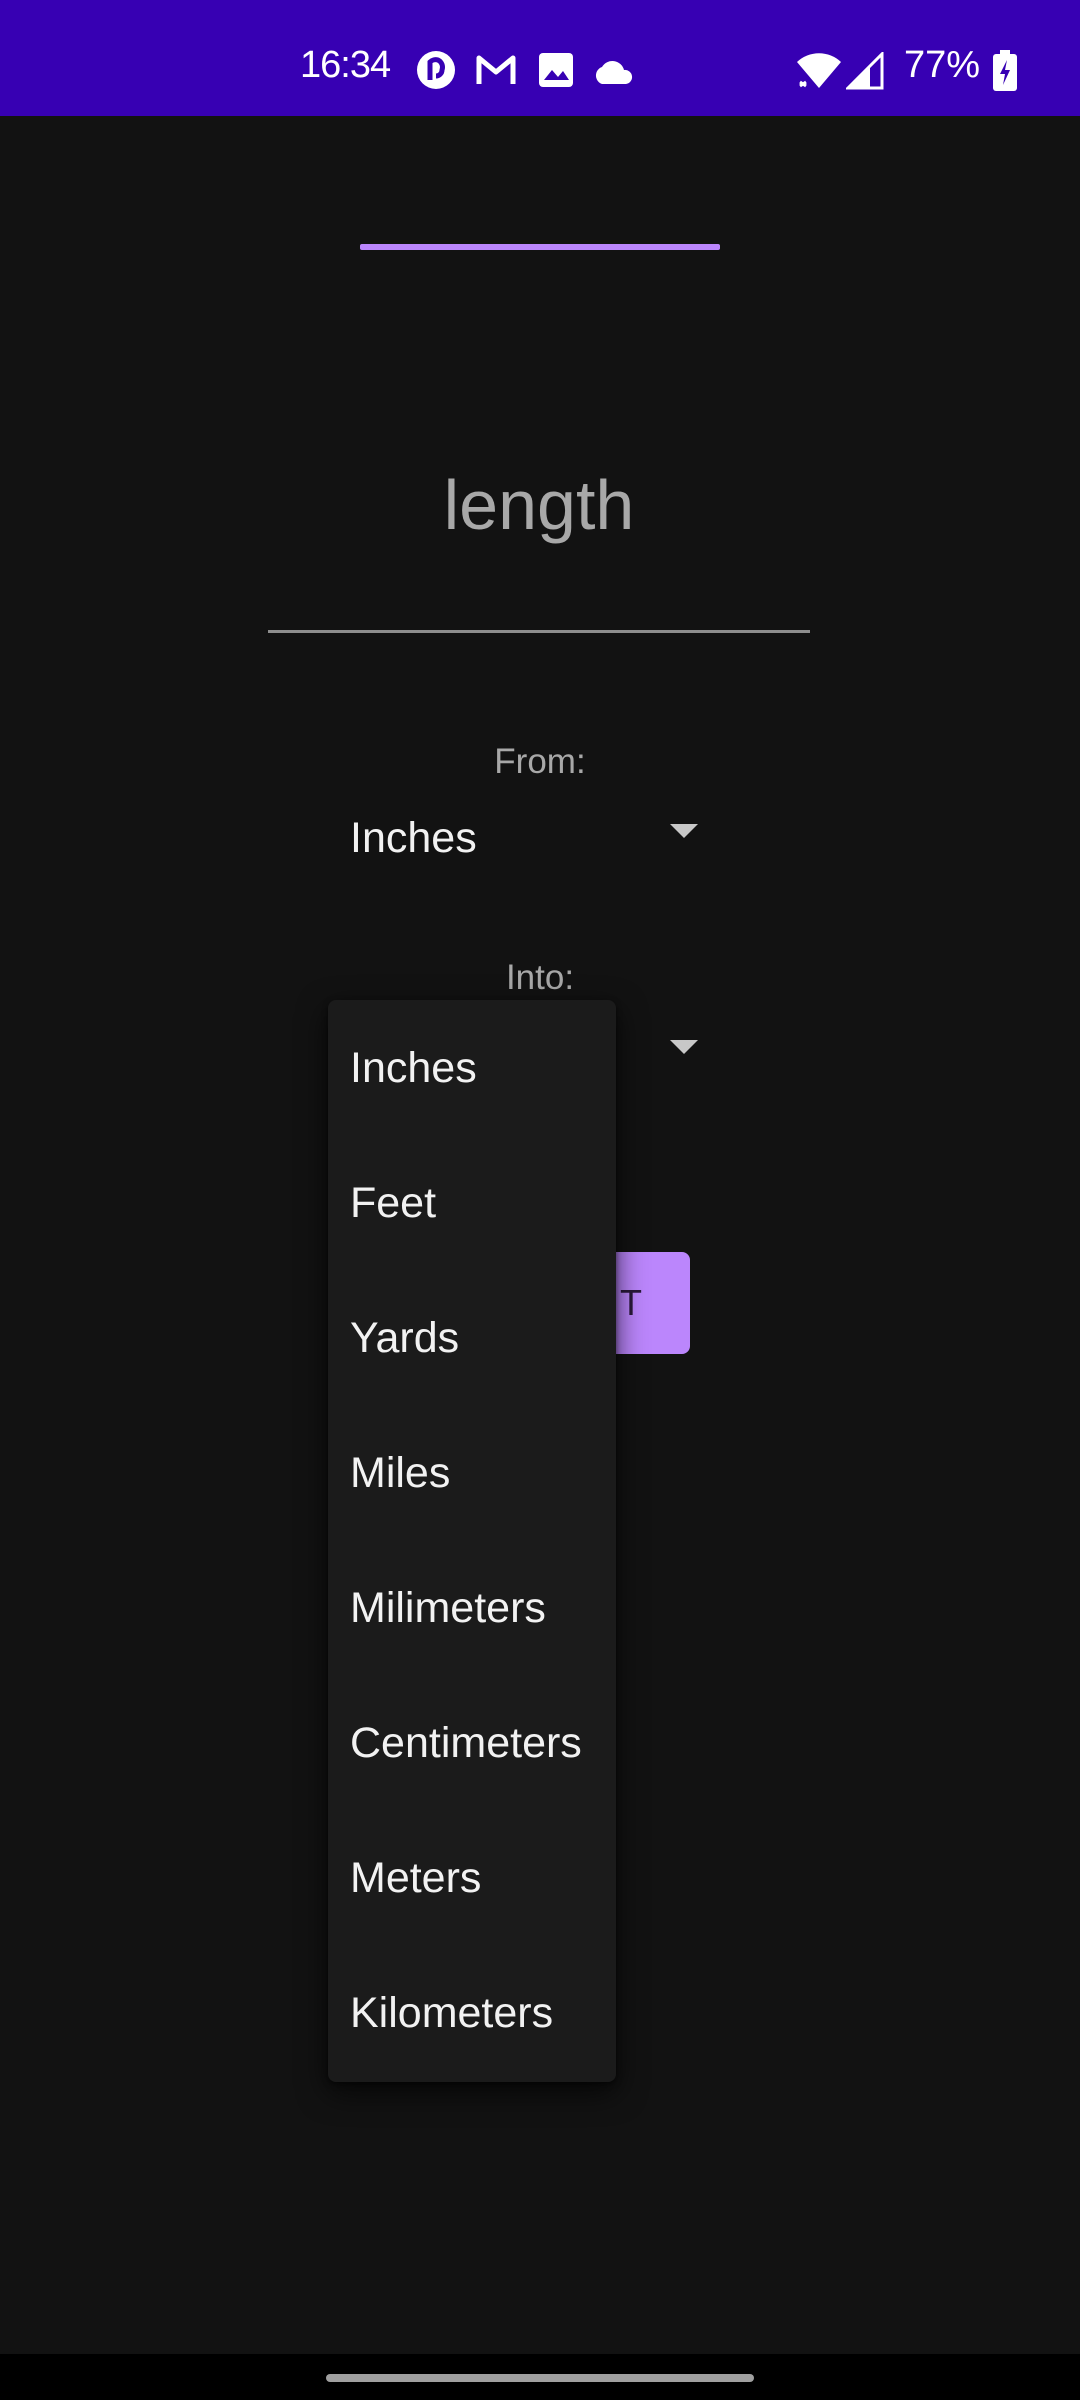 This screenshot has height=2400, width=1080. Describe the element at coordinates (490, 1878) in the screenshot. I see `dropdown-item-meters: Meters` at that location.